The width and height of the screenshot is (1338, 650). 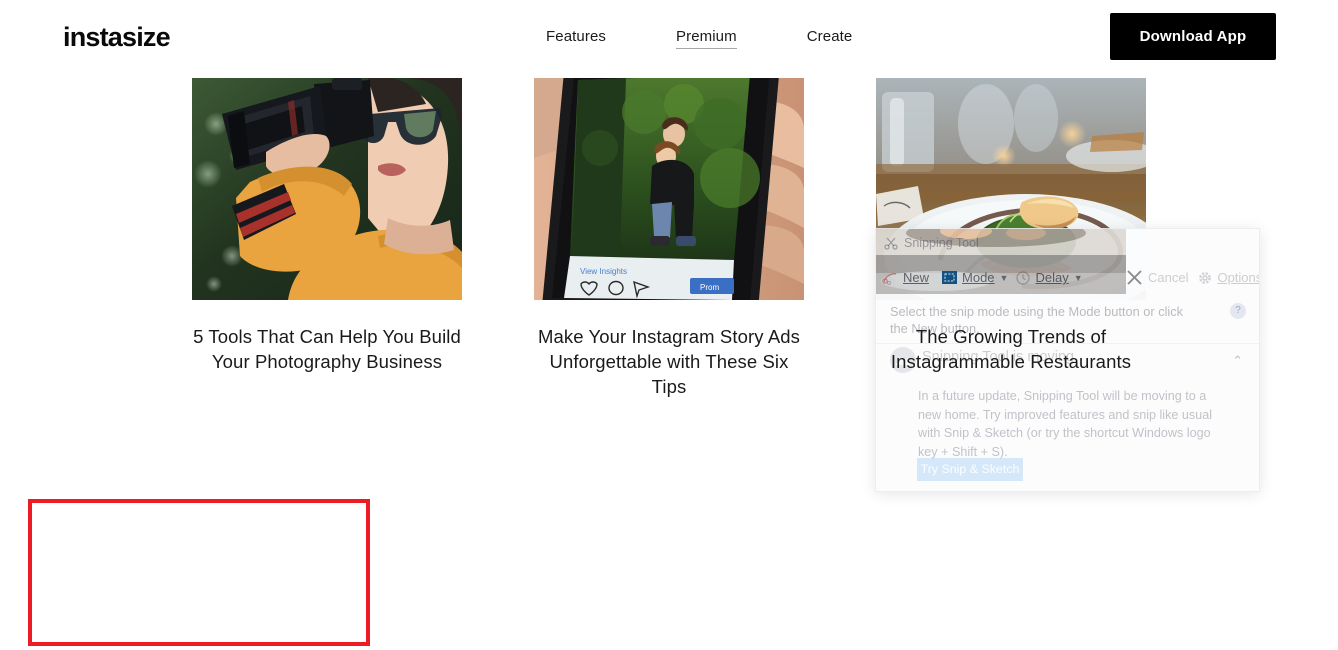 What do you see at coordinates (1023, 277) in the screenshot?
I see `clock-icon` at bounding box center [1023, 277].